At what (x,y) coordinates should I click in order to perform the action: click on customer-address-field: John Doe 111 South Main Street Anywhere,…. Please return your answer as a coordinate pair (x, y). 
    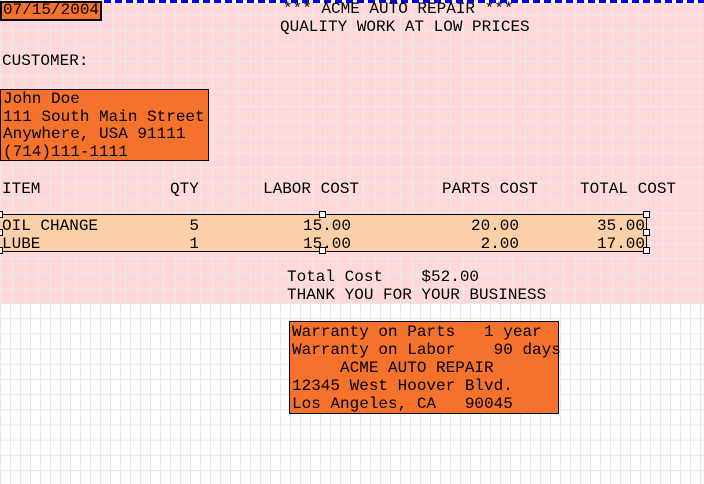
    Looking at the image, I should click on (104, 125).